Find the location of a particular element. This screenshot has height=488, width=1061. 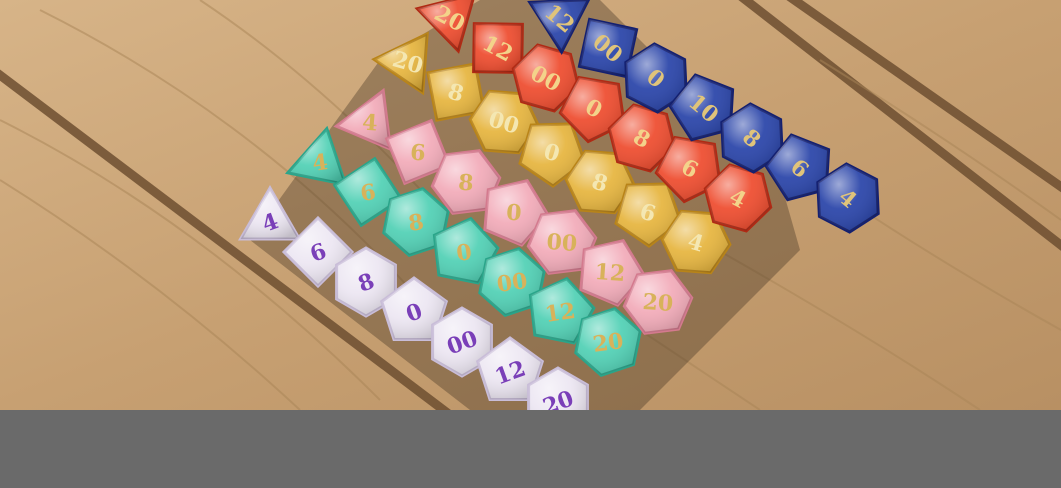

die-number: 4 is located at coordinates (369, 122).